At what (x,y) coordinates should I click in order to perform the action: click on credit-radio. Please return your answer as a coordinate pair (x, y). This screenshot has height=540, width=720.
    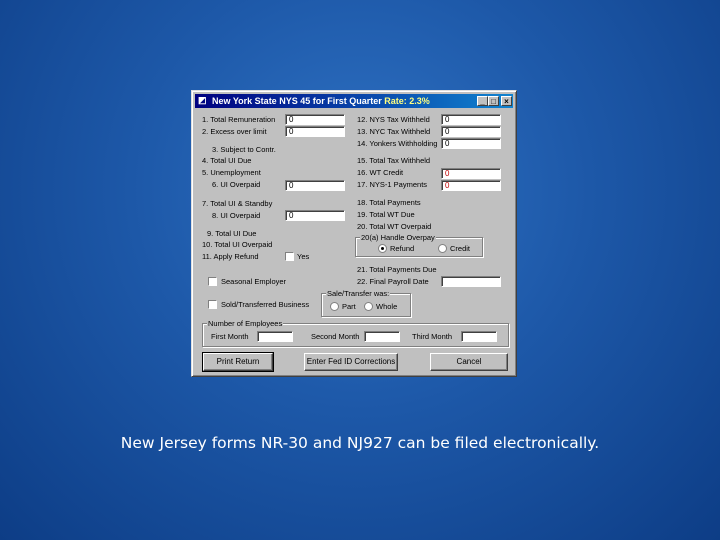
    Looking at the image, I should click on (442, 248).